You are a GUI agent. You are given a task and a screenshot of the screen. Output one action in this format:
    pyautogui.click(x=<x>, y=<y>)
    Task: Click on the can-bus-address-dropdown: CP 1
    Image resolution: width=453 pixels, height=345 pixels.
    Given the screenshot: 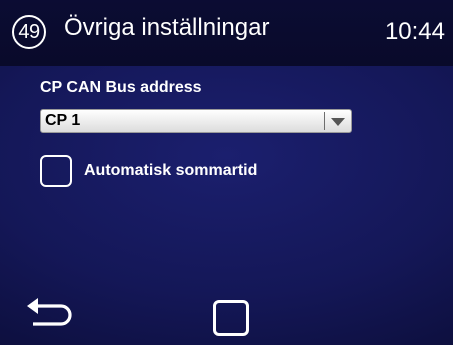 What is the action you would take?
    pyautogui.click(x=196, y=121)
    